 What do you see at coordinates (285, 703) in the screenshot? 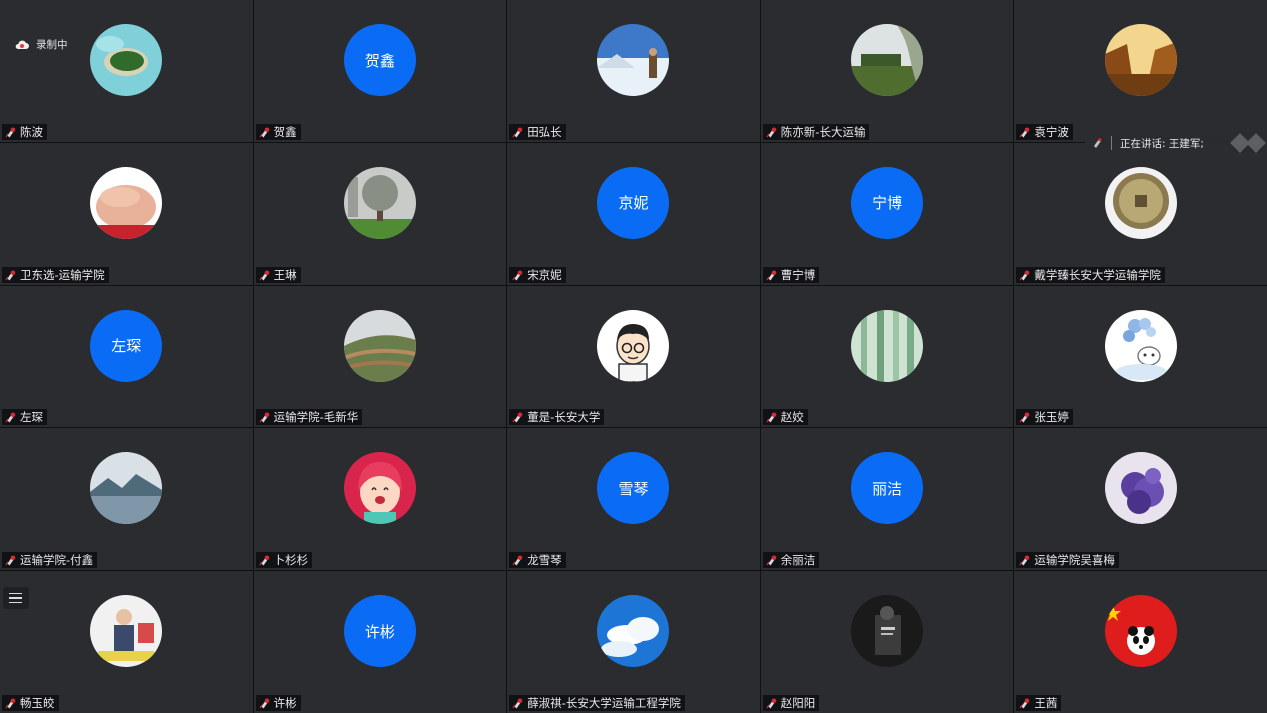
I see `participant-name: 许彬` at bounding box center [285, 703].